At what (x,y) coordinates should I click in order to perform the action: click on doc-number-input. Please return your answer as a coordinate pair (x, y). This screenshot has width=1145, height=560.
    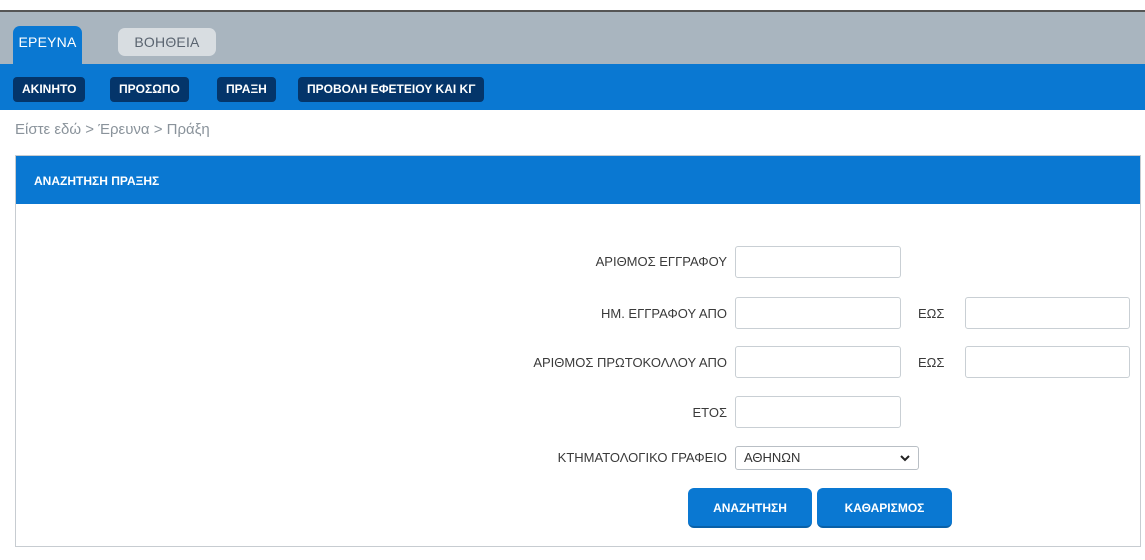
    Looking at the image, I should click on (818, 262).